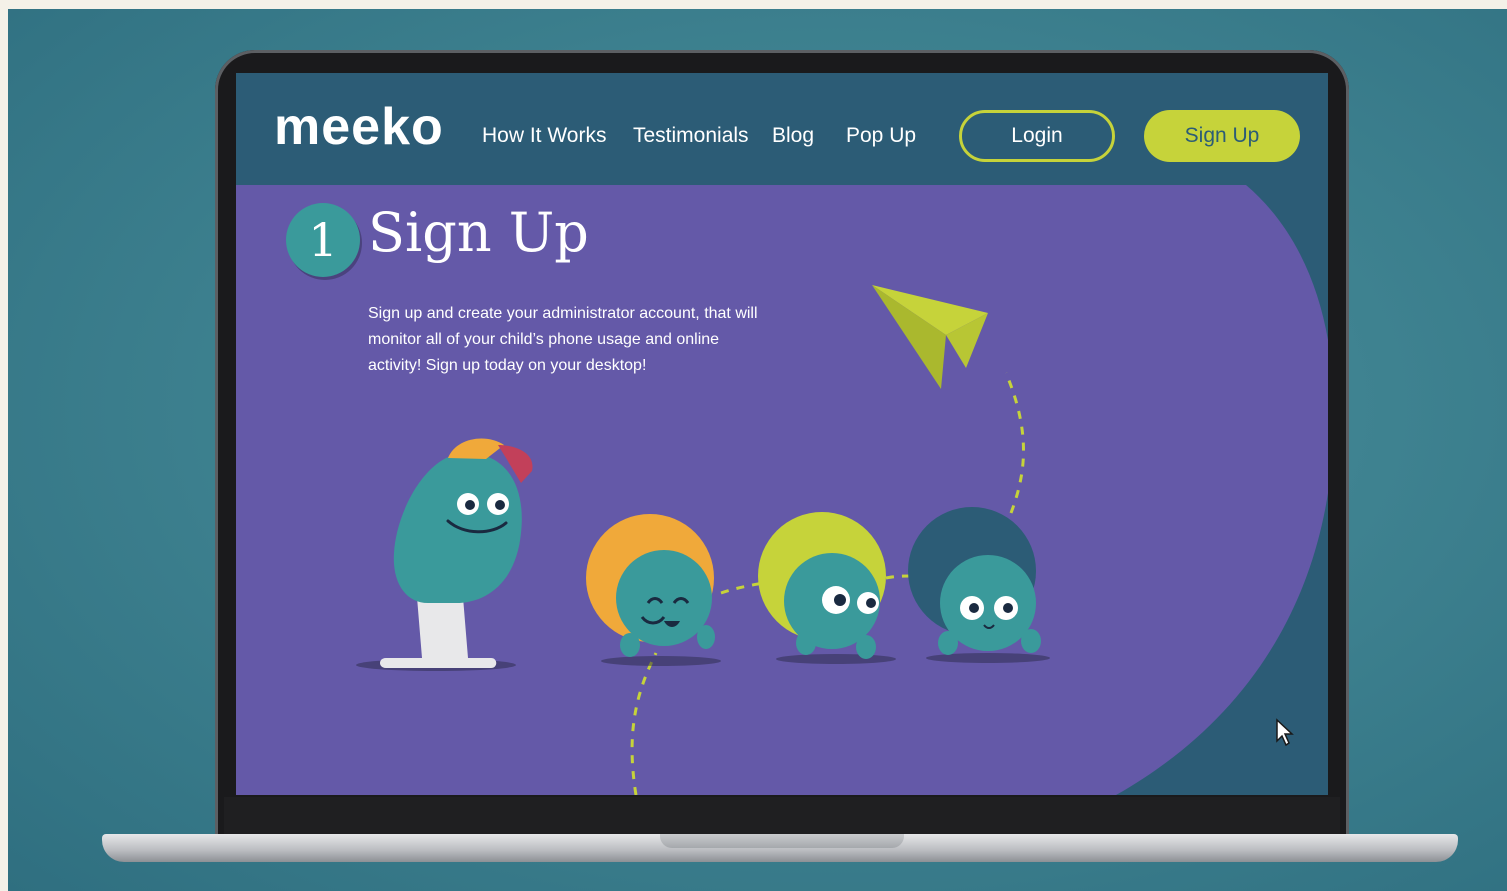 The height and width of the screenshot is (891, 1507). I want to click on laptop-chin, so click(782, 816).